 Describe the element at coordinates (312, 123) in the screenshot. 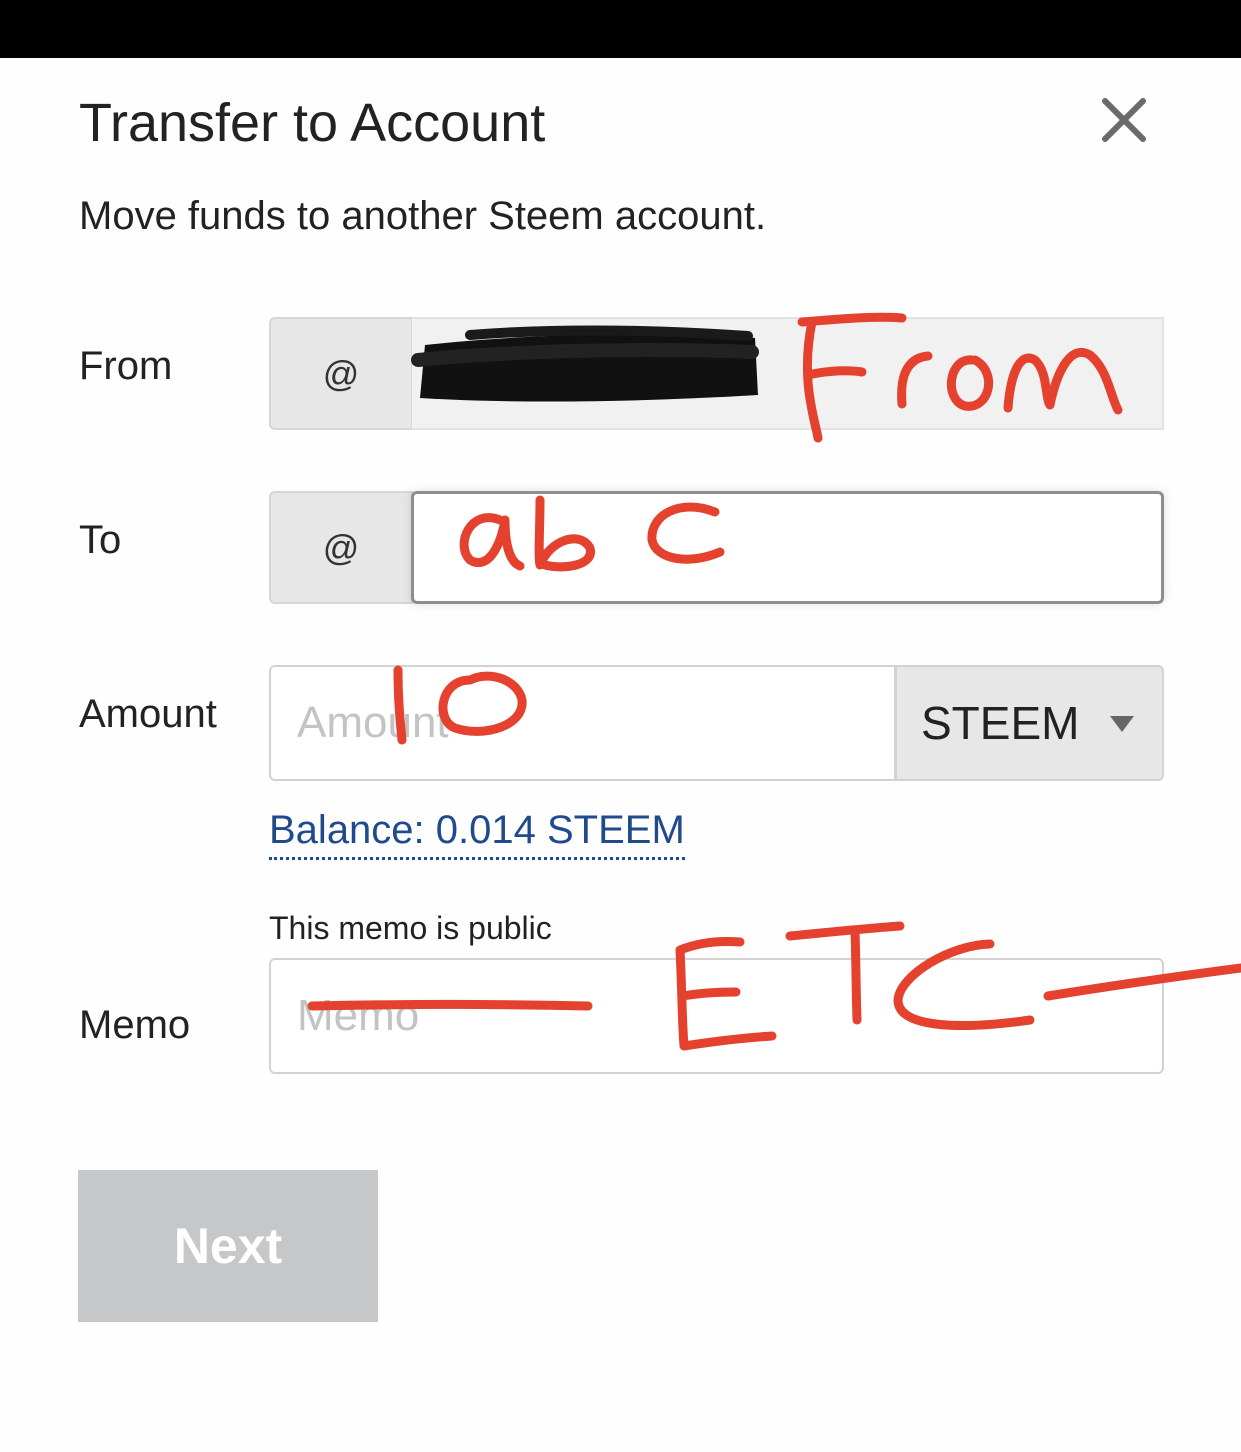

I see `dialog-title: Transfer to Account` at that location.